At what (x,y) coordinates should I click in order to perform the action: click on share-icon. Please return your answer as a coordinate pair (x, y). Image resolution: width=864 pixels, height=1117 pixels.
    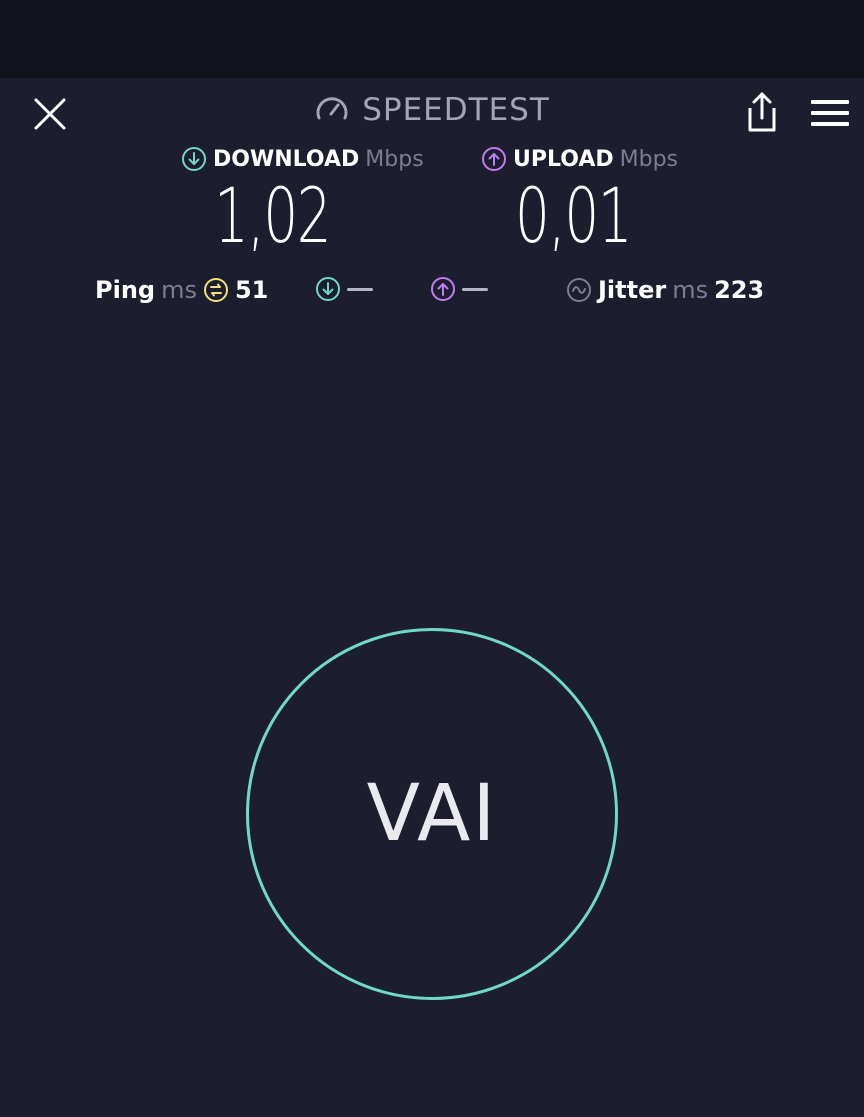
    Looking at the image, I should click on (762, 112).